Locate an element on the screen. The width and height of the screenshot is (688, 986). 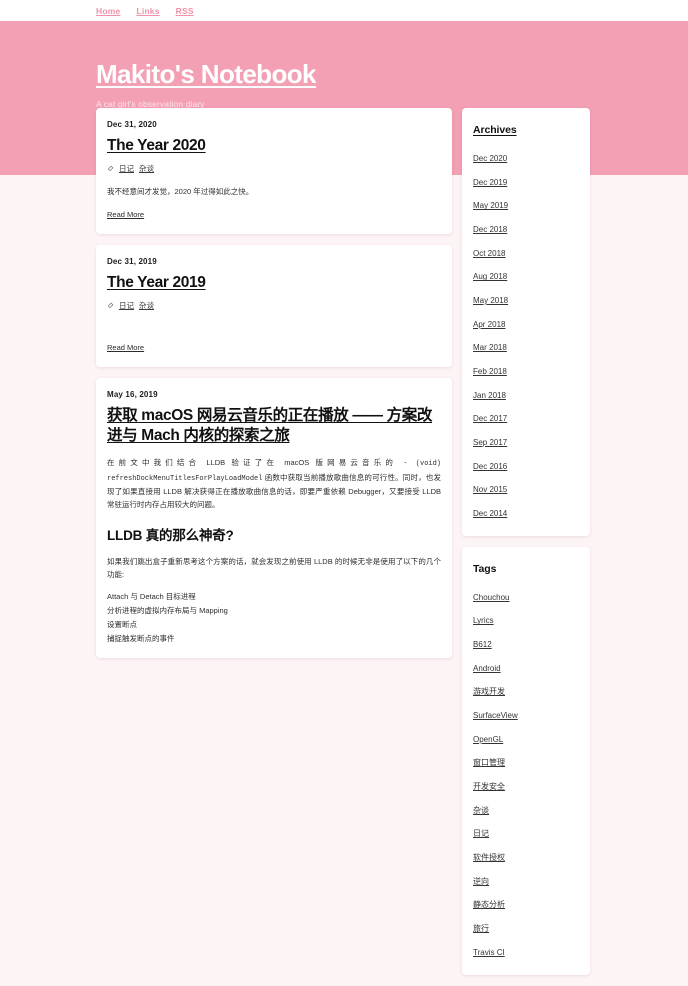
tags-title: Tags is located at coordinates (485, 568).